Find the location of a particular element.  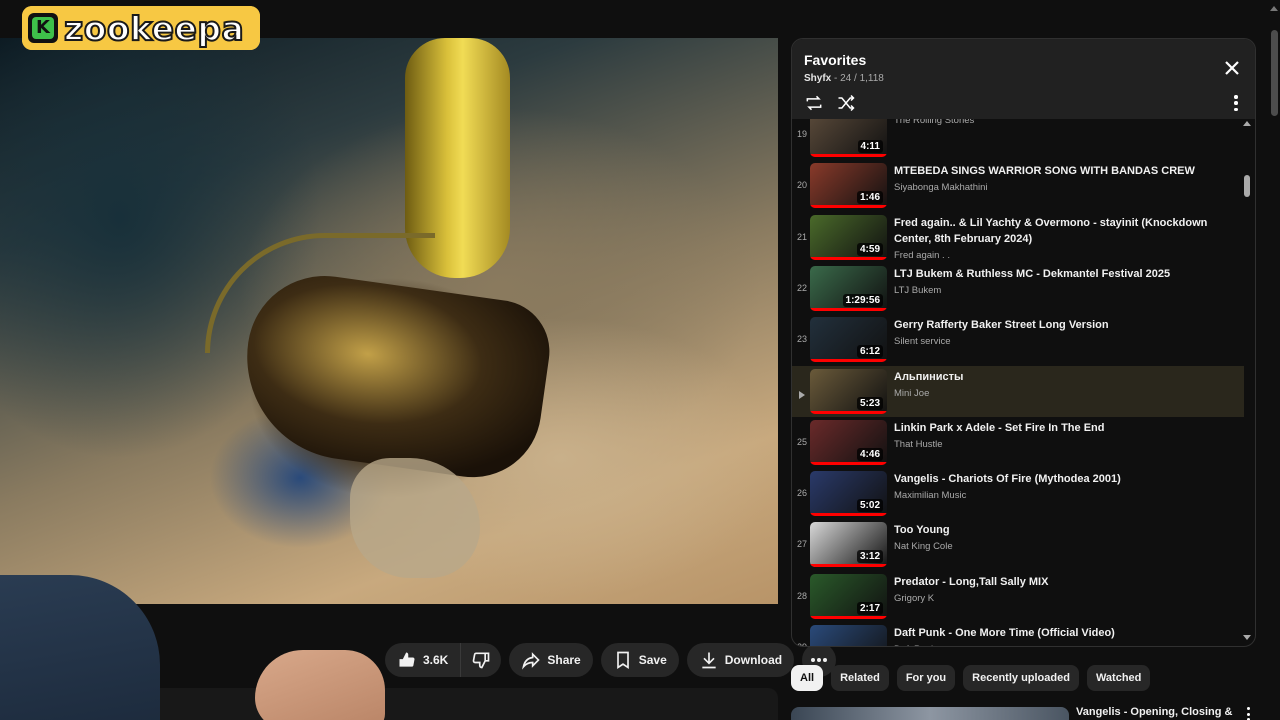

playlist-item-index: 26 is located at coordinates (801, 493).